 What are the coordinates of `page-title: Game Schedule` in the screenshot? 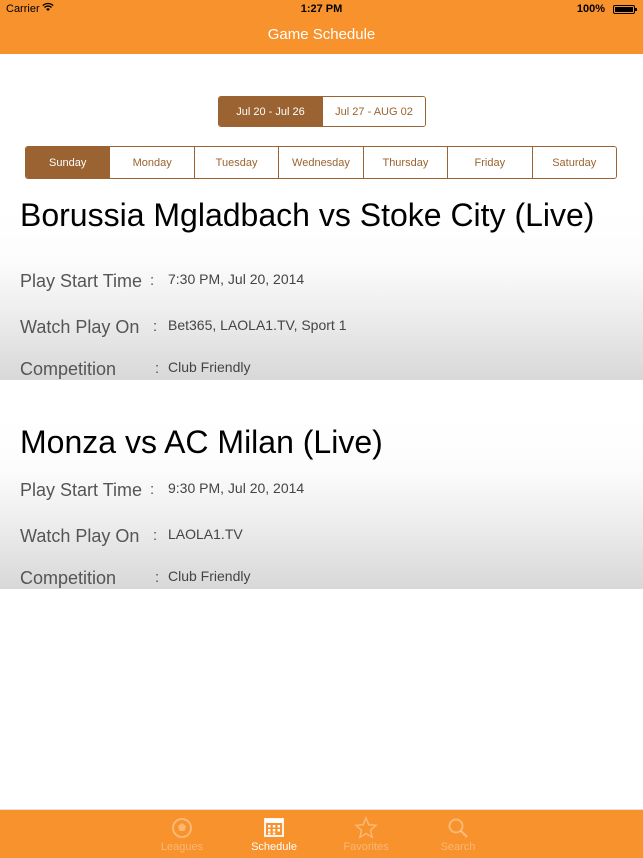 It's located at (321, 34).